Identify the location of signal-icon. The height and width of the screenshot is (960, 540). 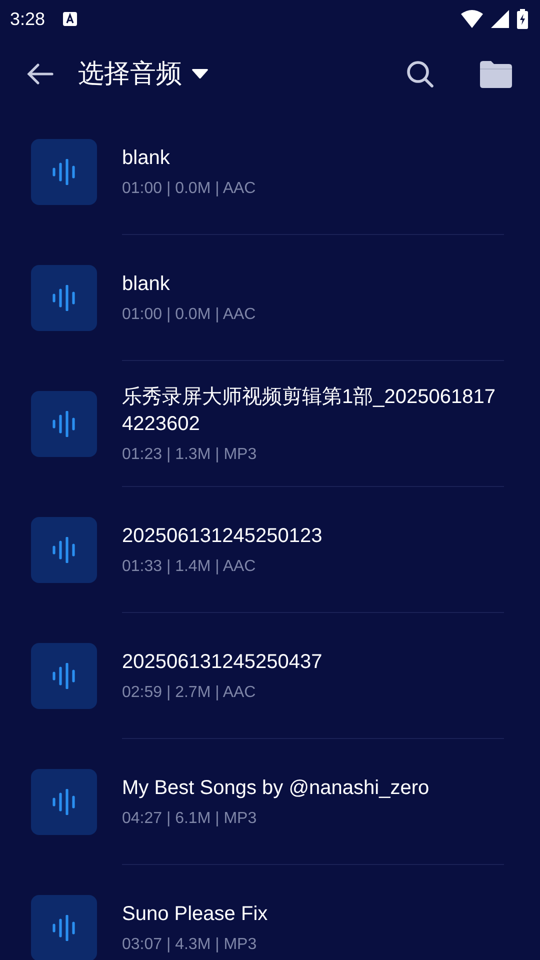
(500, 19).